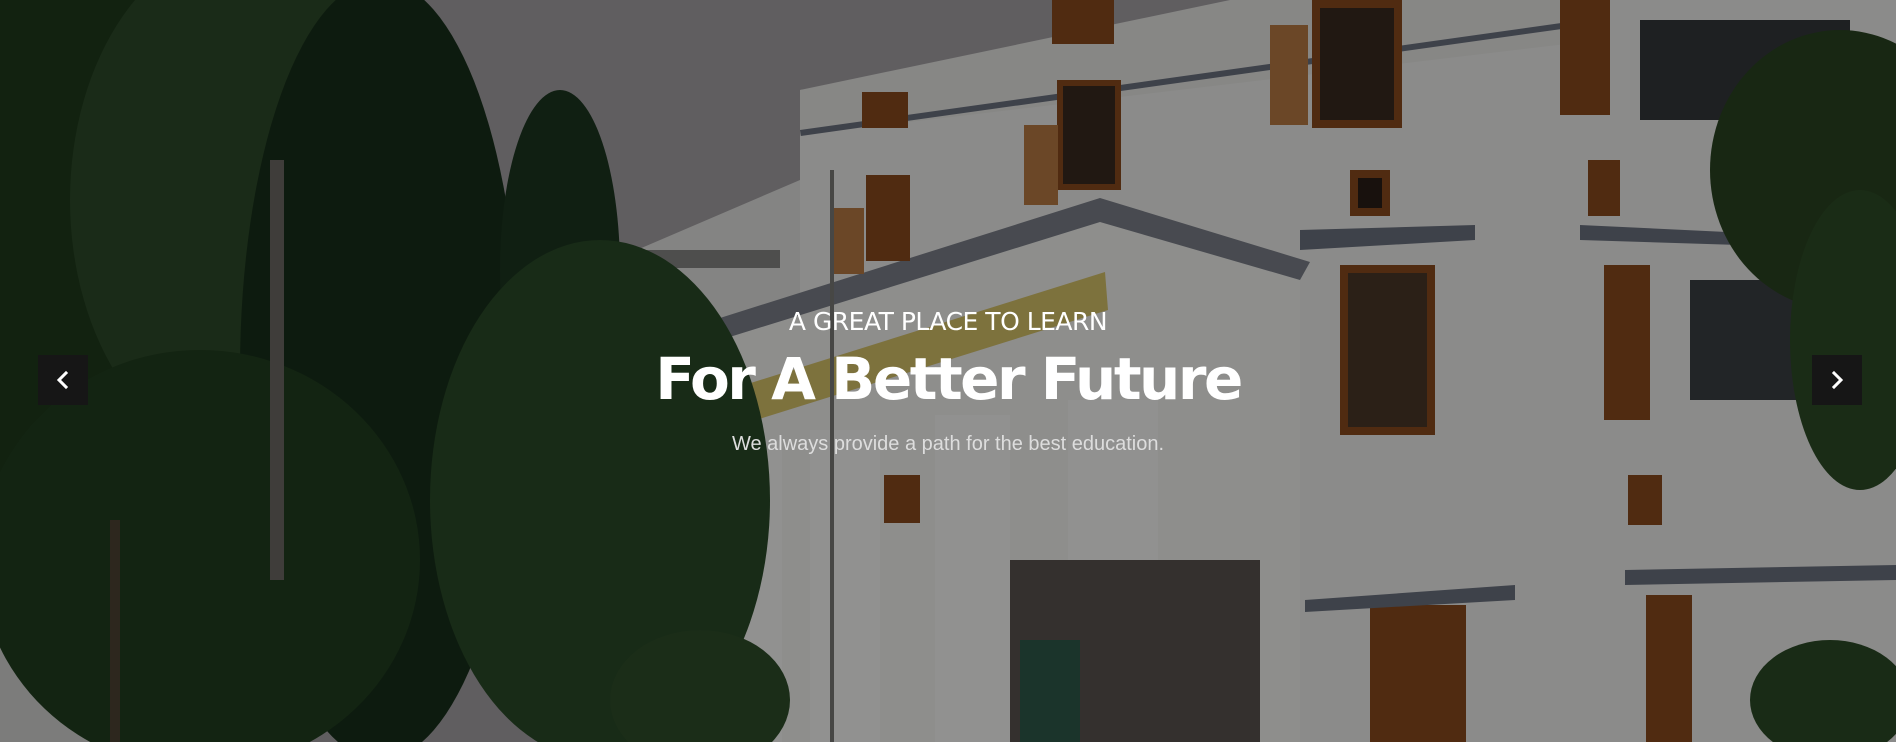  I want to click on chevron-left-icon, so click(62, 380).